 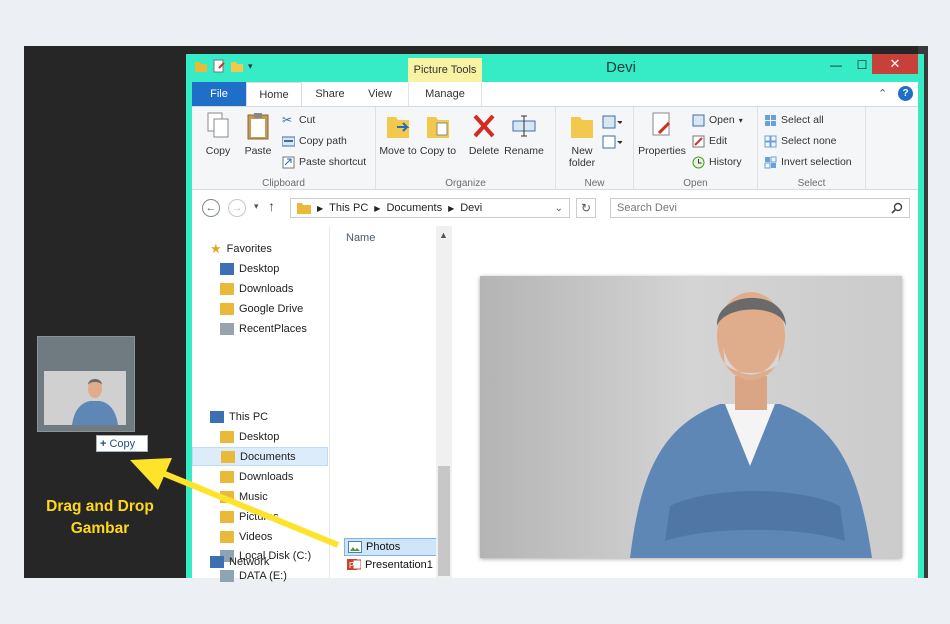 I want to click on recent-locations-icon: ▾, so click(x=256, y=206).